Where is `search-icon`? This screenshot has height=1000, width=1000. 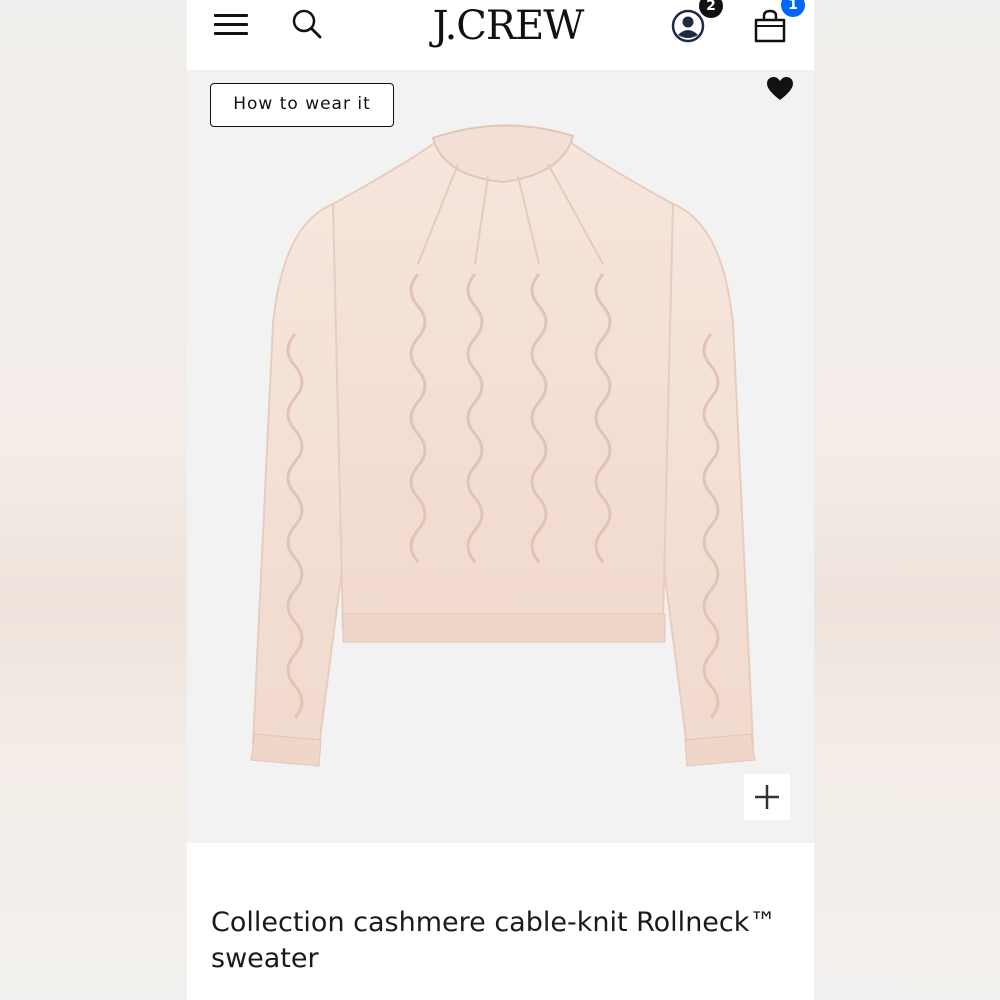 search-icon is located at coordinates (307, 24).